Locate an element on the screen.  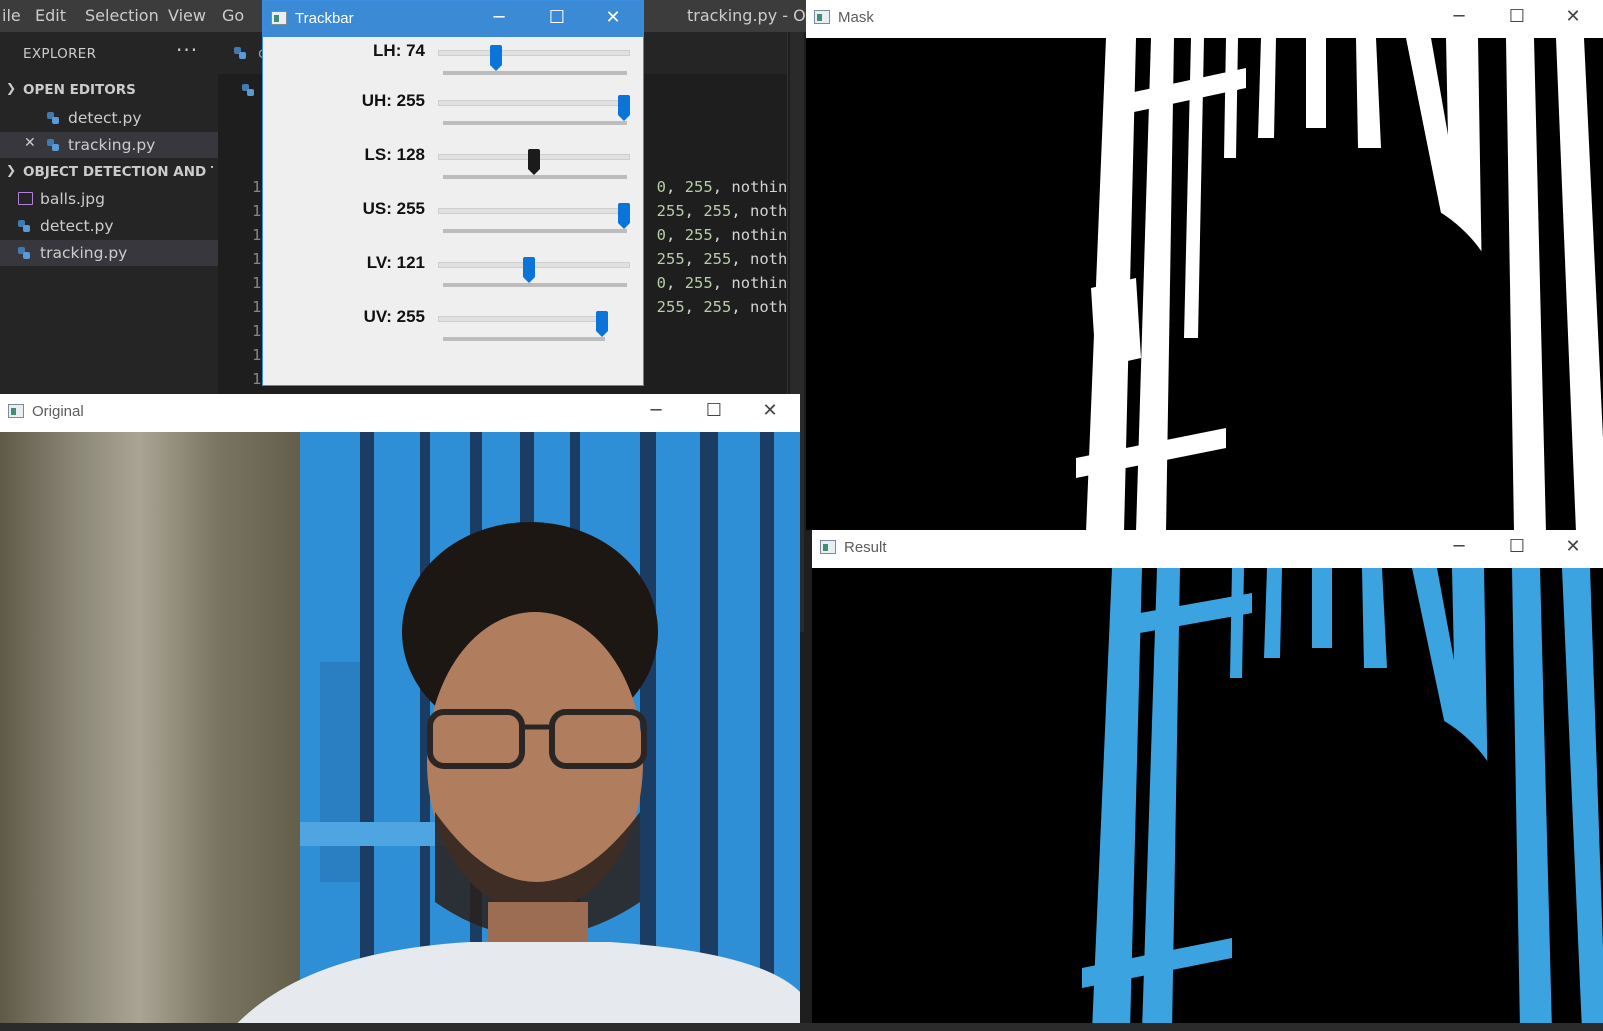
open-editors-section: ❯ OPEN EDITORS is located at coordinates (109, 91).